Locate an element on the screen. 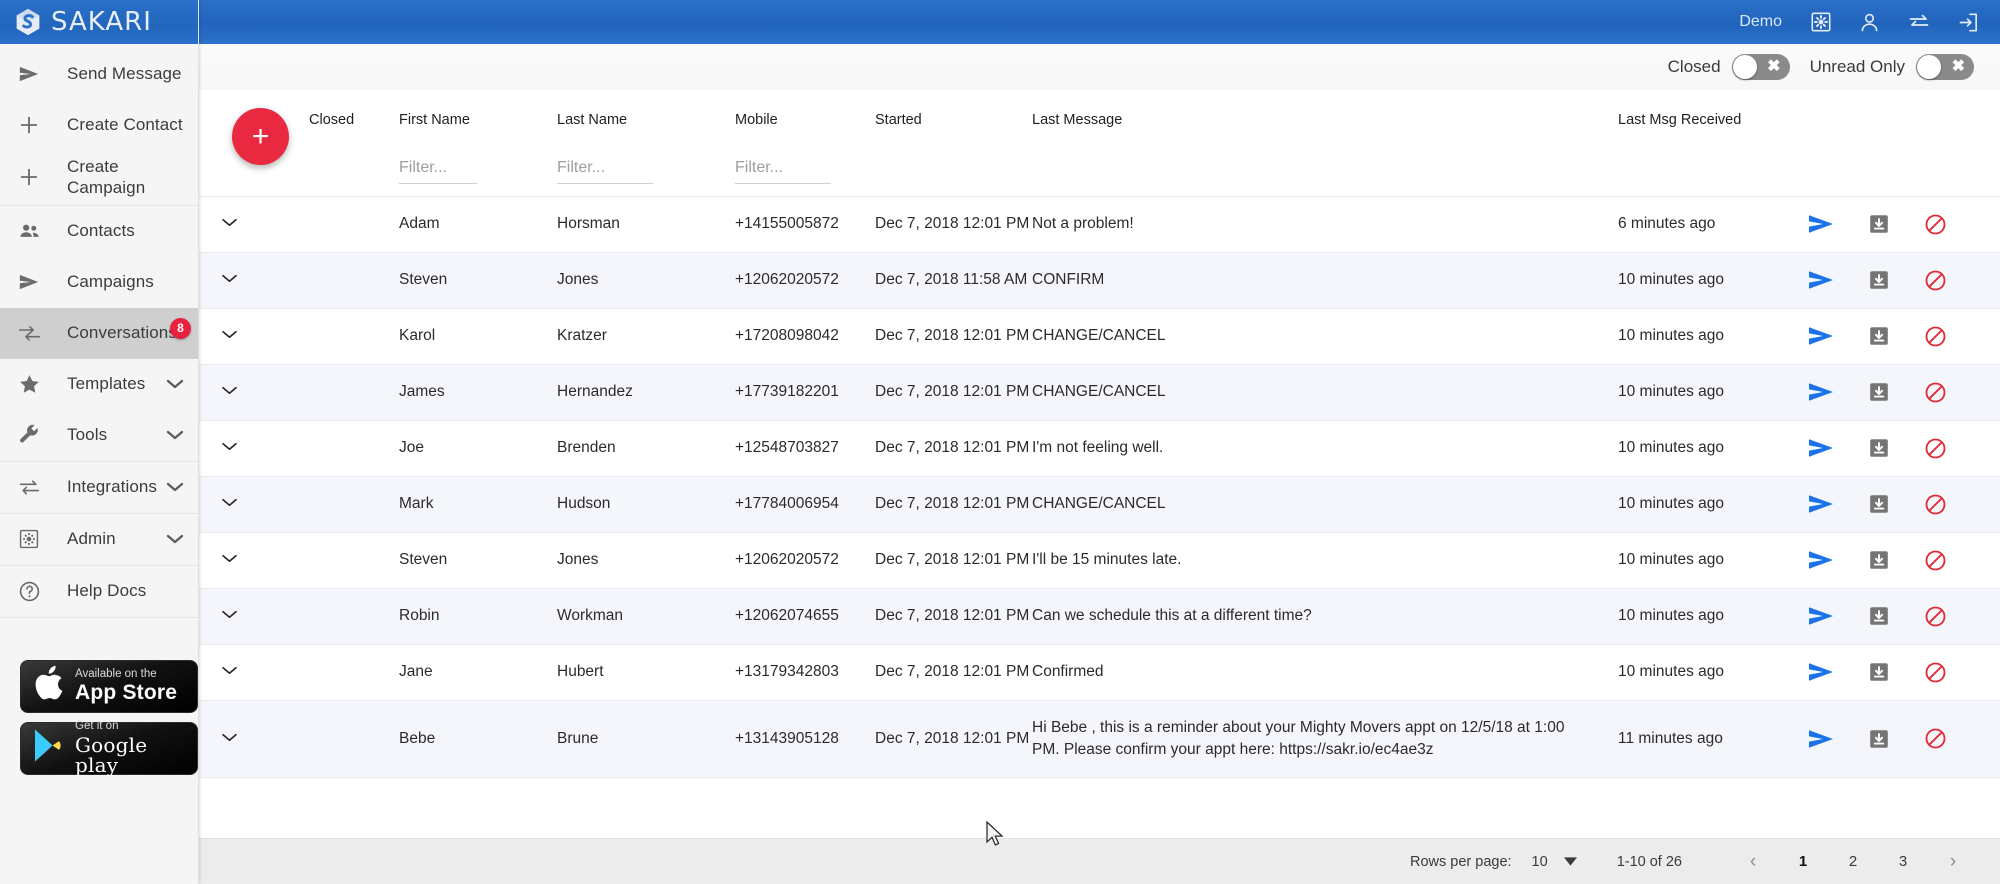 This screenshot has height=884, width=2000. sidebar-item-tools: Tools is located at coordinates (99, 435).